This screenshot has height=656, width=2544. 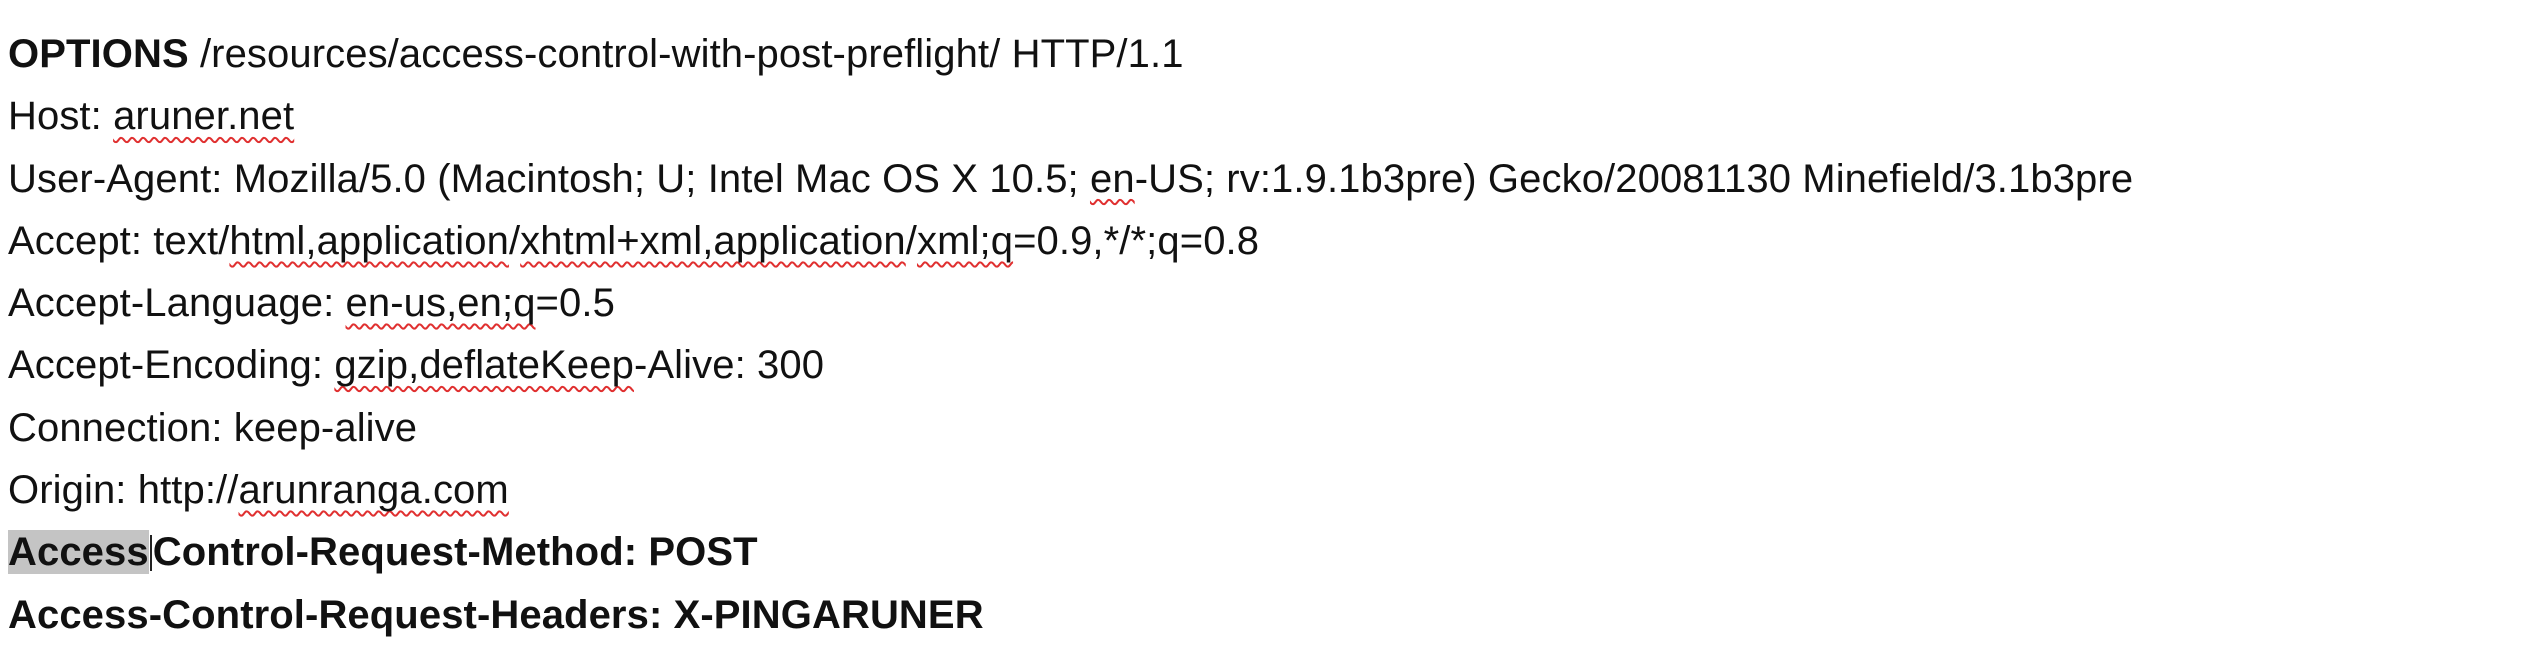 I want to click on accept-part-1: Accept: text/, so click(x=119, y=240).